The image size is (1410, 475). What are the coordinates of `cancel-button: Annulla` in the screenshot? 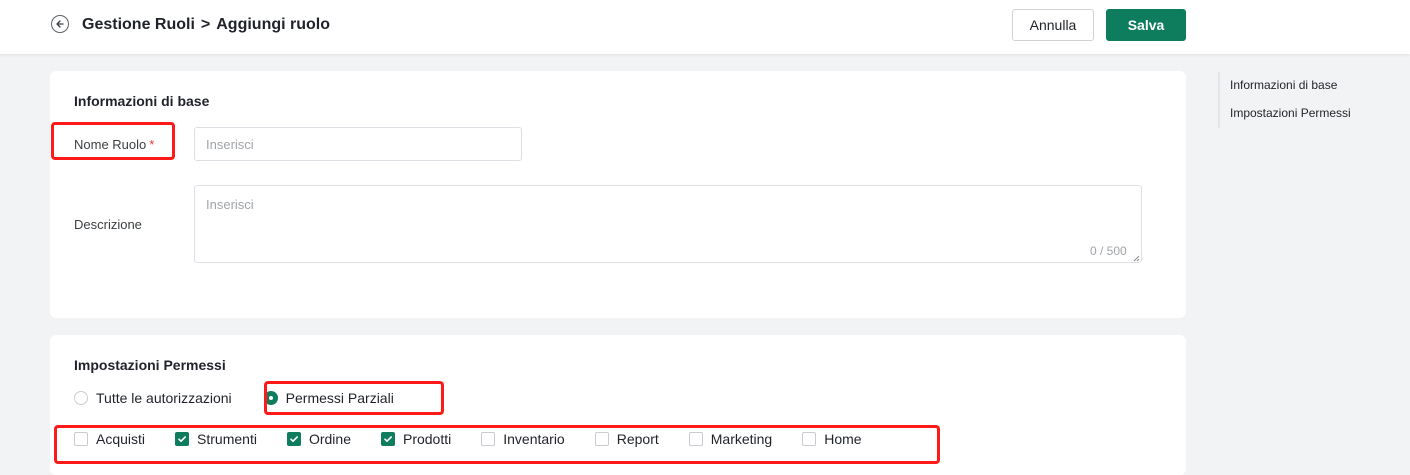 It's located at (1053, 25).